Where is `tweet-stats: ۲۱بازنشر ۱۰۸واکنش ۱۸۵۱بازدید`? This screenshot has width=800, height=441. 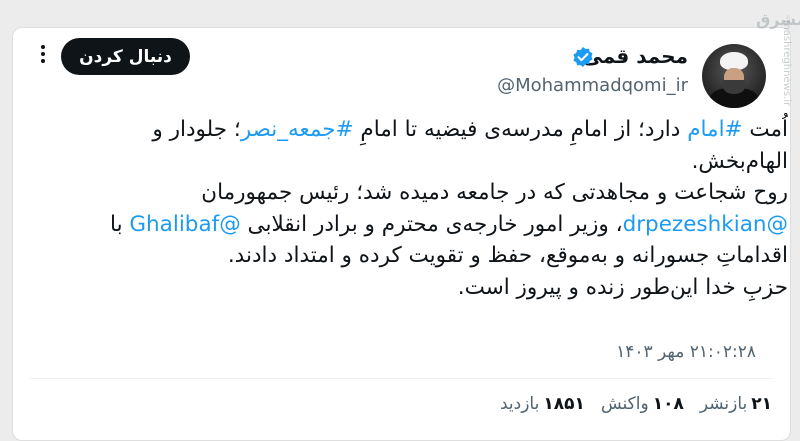 tweet-stats: ۲۱بازنشر ۱۰۸واکنش ۱۸۵۱بازدید is located at coordinates (636, 404).